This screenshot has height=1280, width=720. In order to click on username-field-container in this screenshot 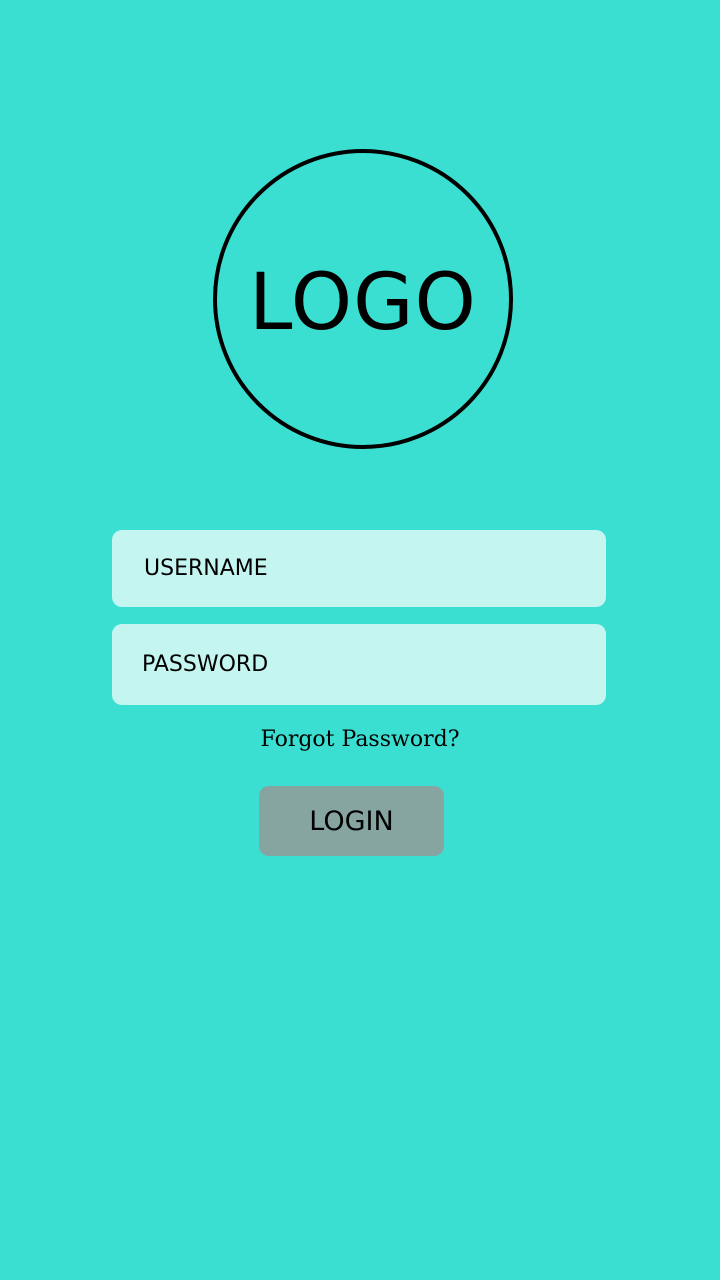, I will do `click(359, 568)`.